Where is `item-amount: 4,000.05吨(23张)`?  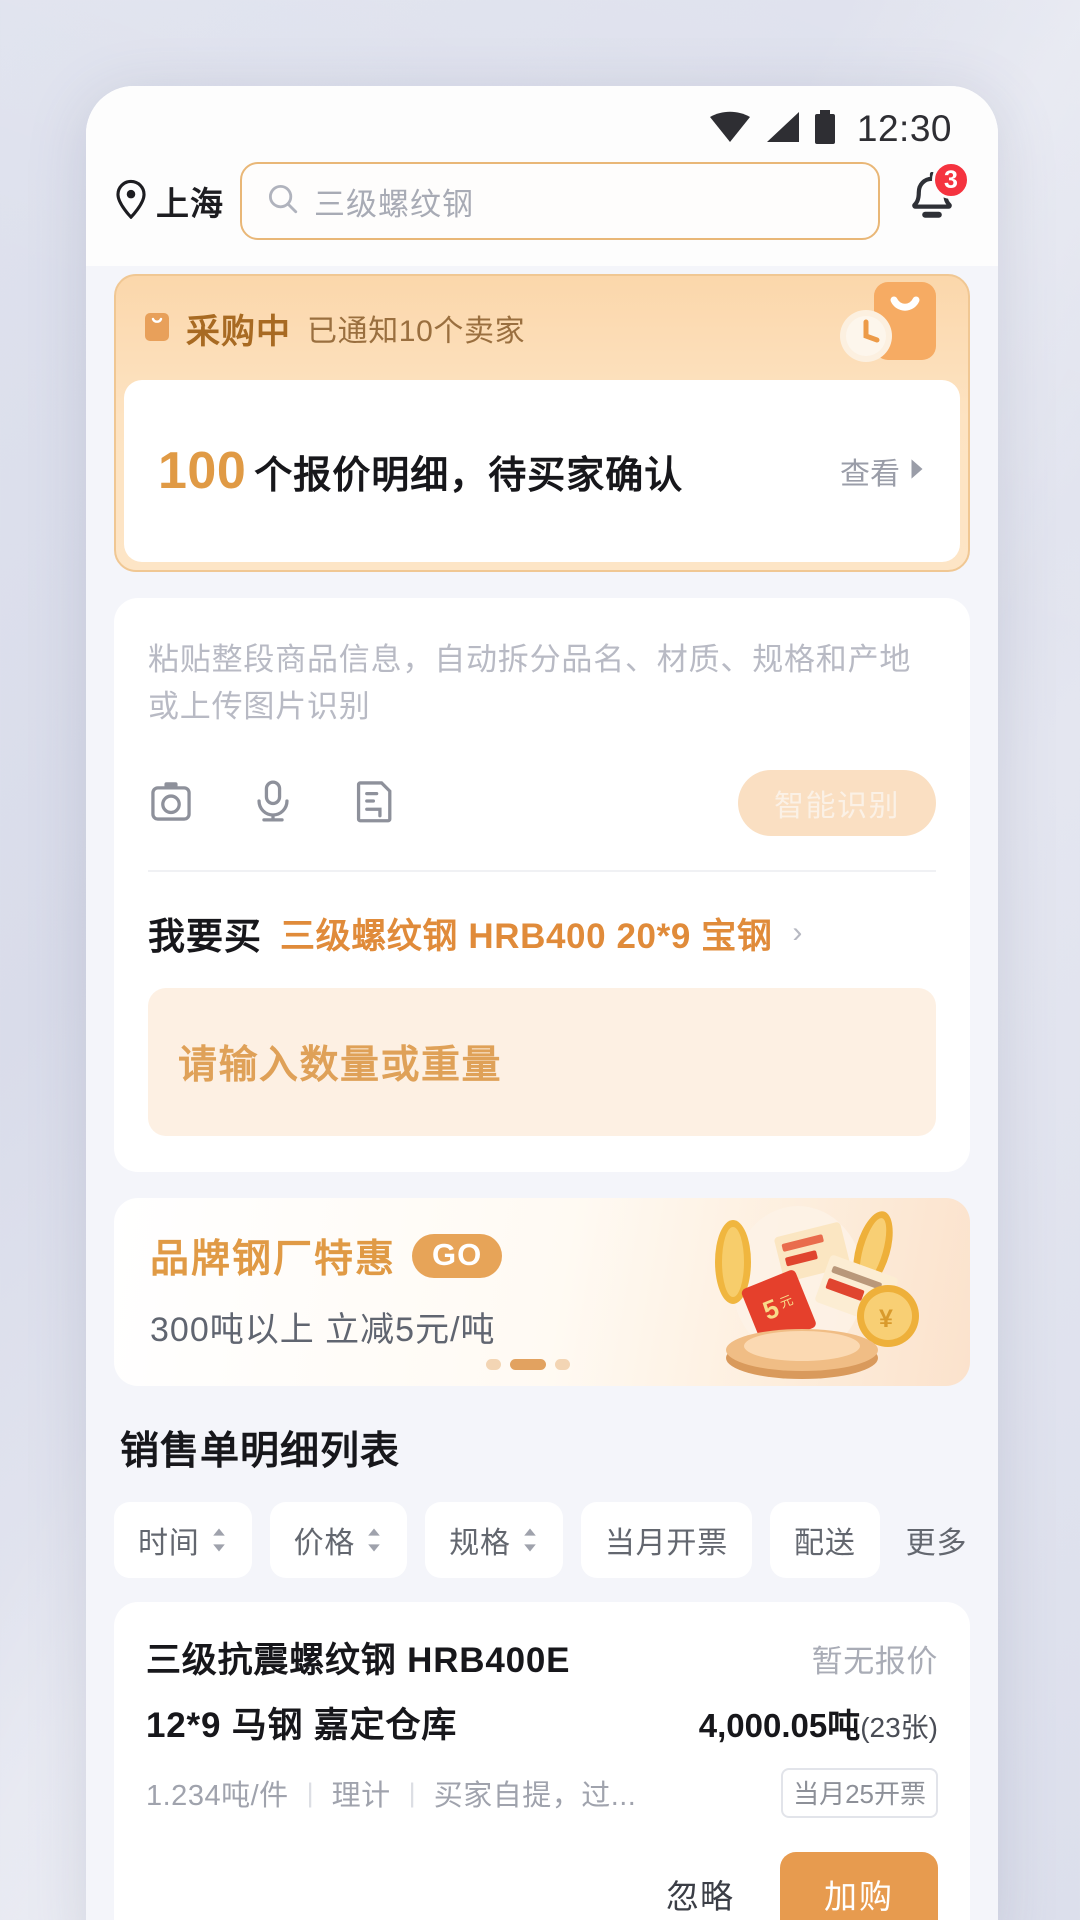 item-amount: 4,000.05吨(23张) is located at coordinates (818, 1723).